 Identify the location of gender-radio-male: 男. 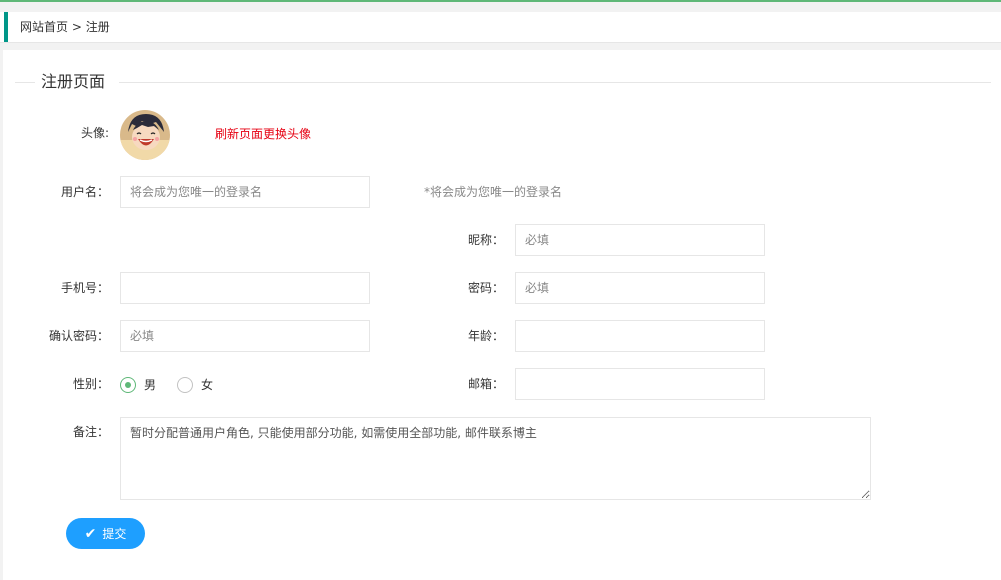
(138, 384).